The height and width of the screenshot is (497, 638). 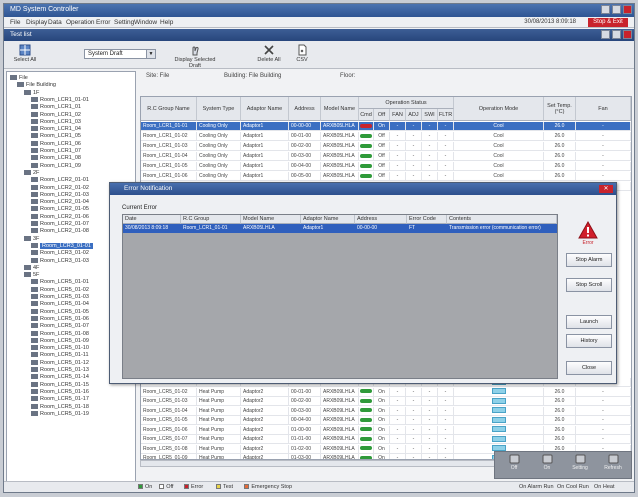 I want to click on dialog-stop-scroll-button: Stop Scroll, so click(x=589, y=285).